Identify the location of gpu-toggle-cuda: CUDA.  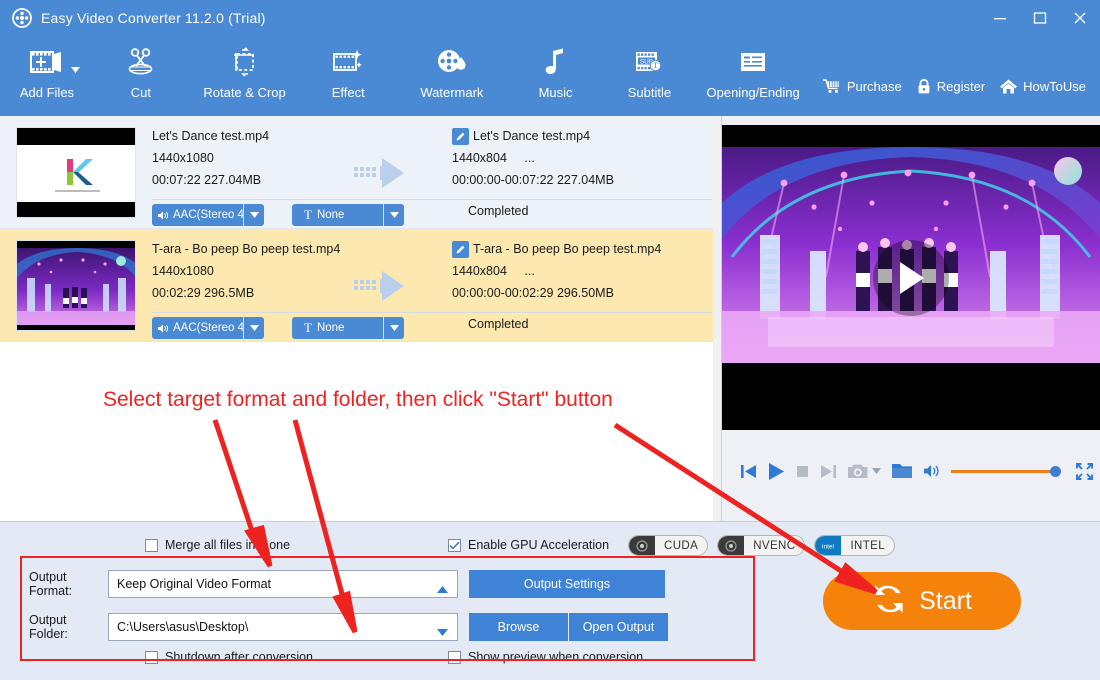
(668, 545).